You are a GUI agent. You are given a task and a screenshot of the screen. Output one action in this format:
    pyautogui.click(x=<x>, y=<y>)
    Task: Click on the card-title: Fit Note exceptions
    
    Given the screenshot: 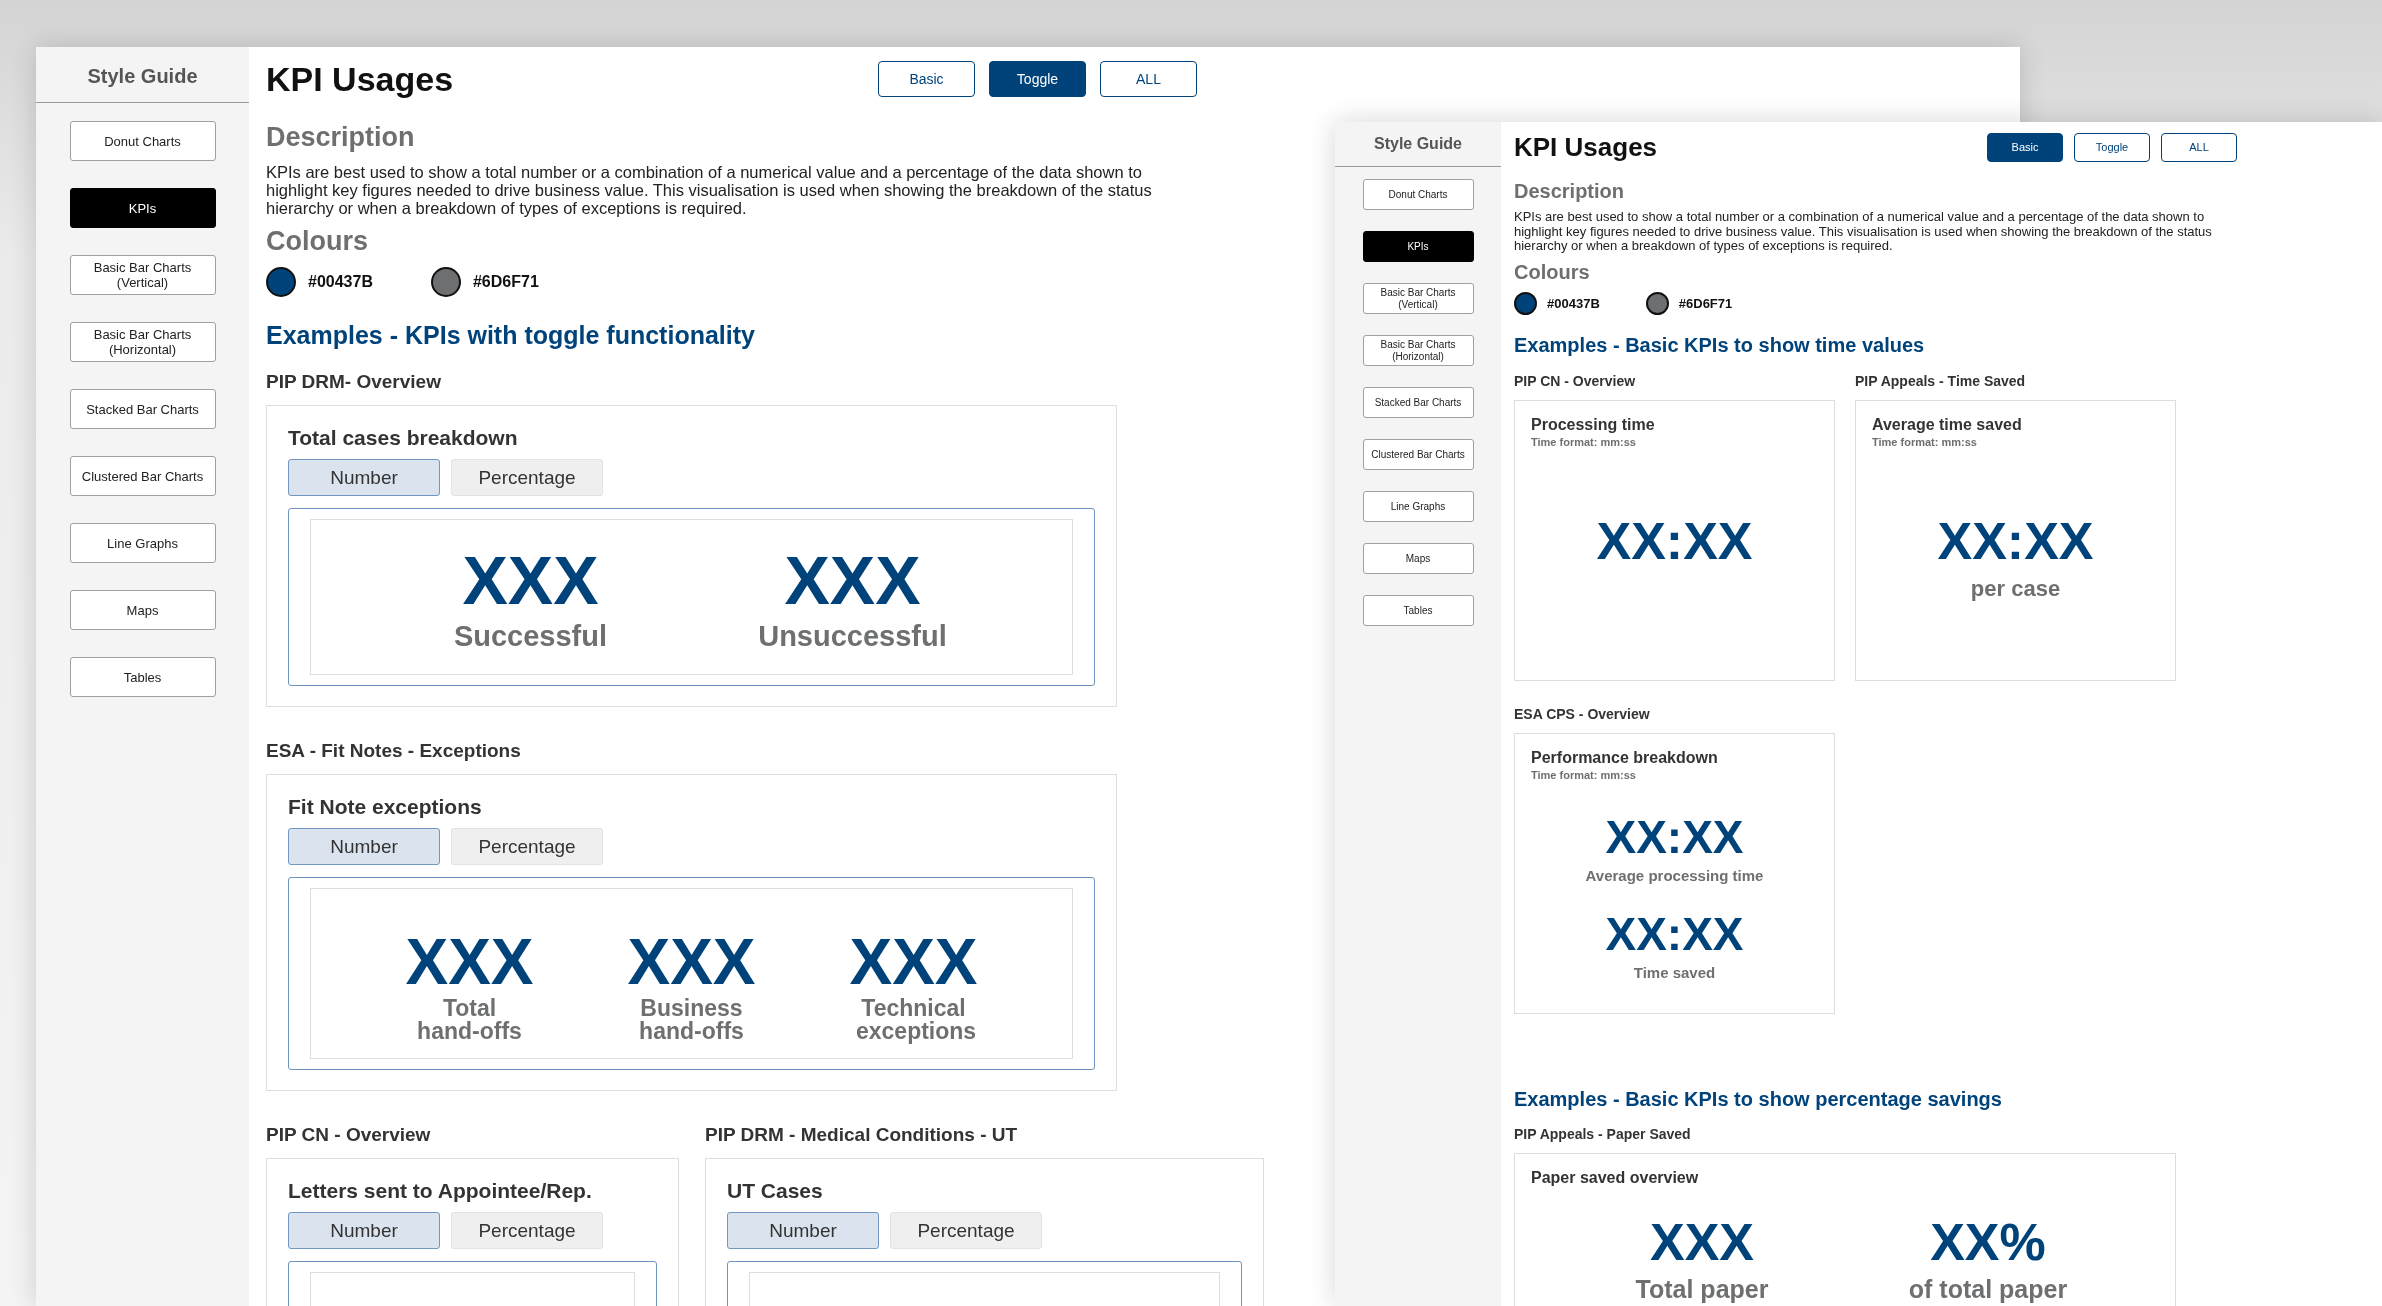 What is the action you would take?
    pyautogui.click(x=385, y=807)
    